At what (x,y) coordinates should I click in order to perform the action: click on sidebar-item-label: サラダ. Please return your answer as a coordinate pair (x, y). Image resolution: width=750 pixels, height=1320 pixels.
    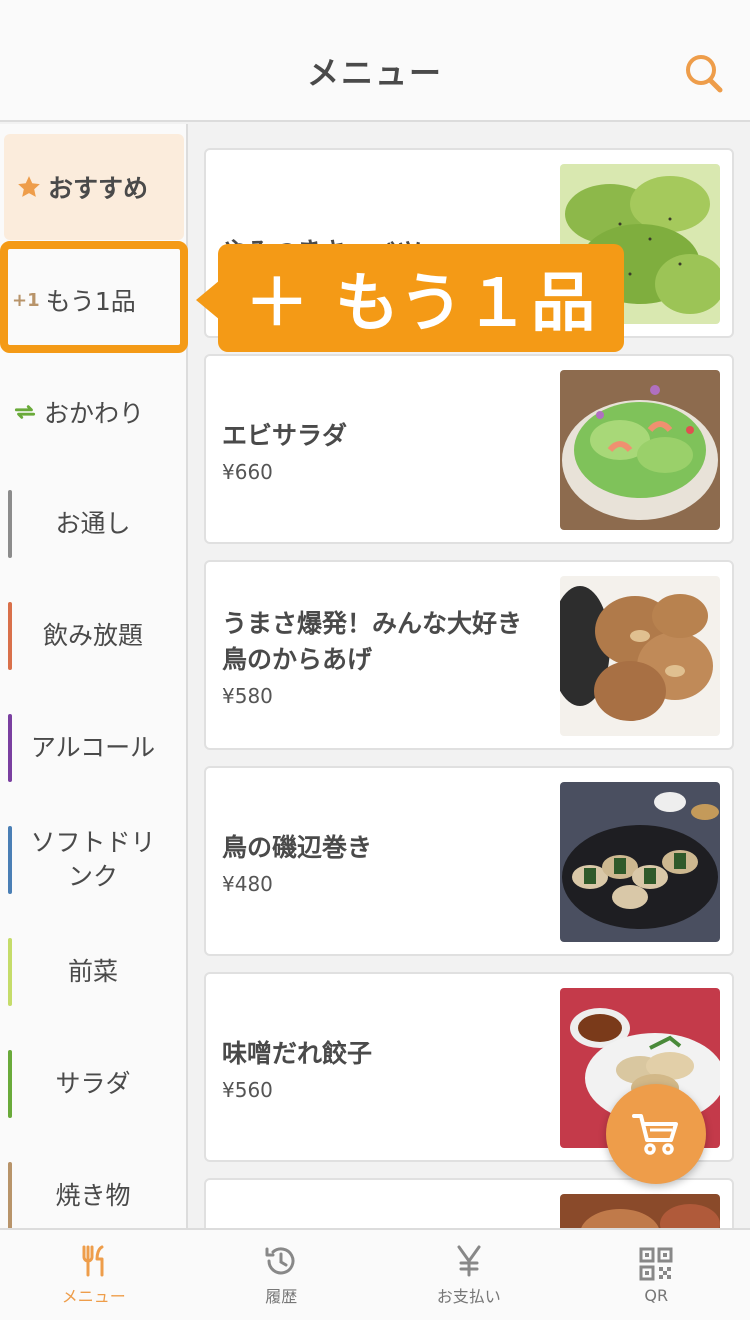
    Looking at the image, I should click on (93, 1083).